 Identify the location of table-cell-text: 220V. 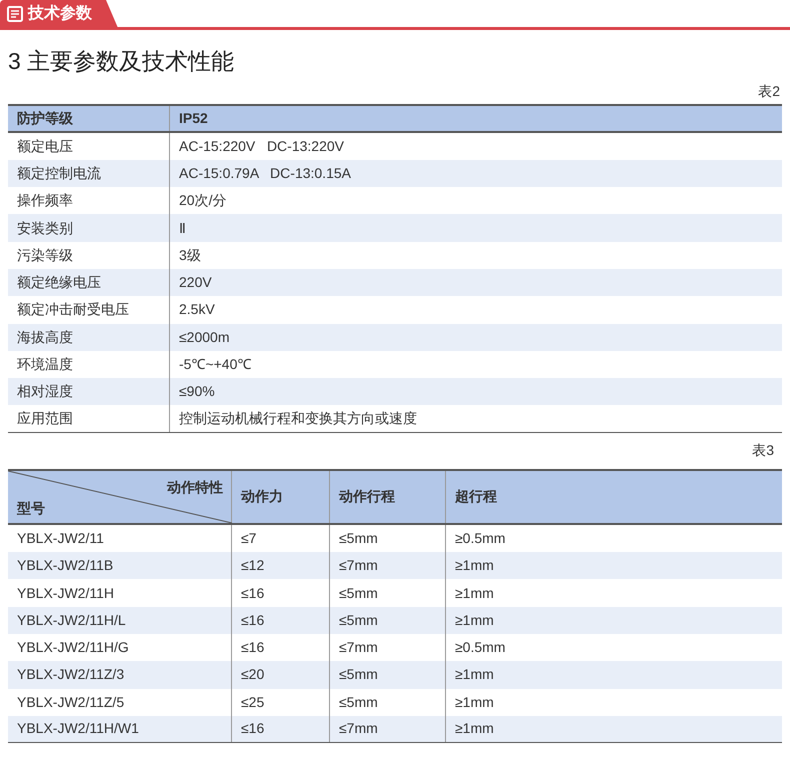
(195, 282).